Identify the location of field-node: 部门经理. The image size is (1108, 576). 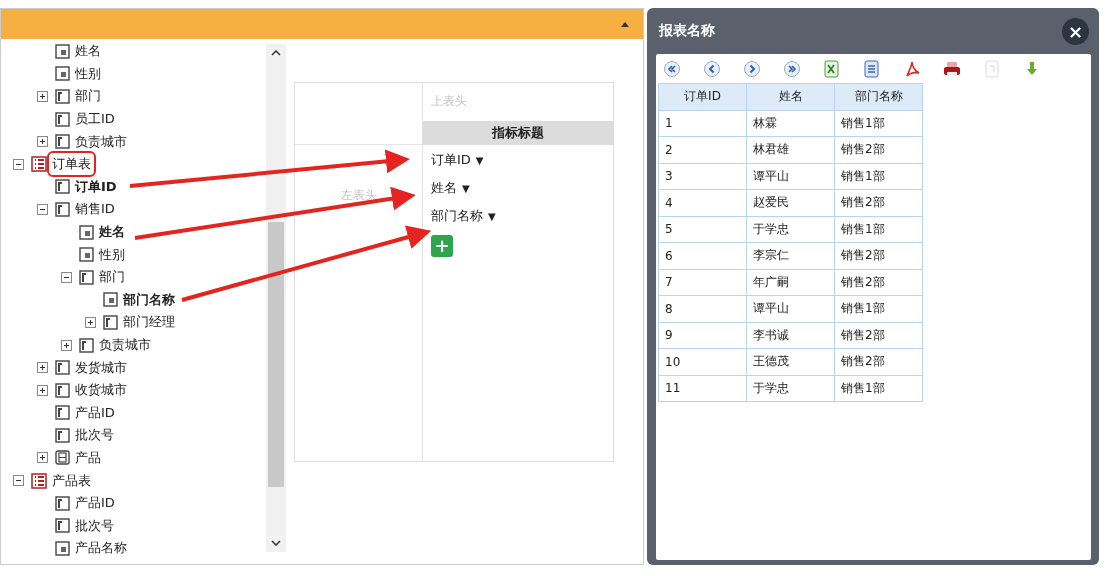
(149, 322).